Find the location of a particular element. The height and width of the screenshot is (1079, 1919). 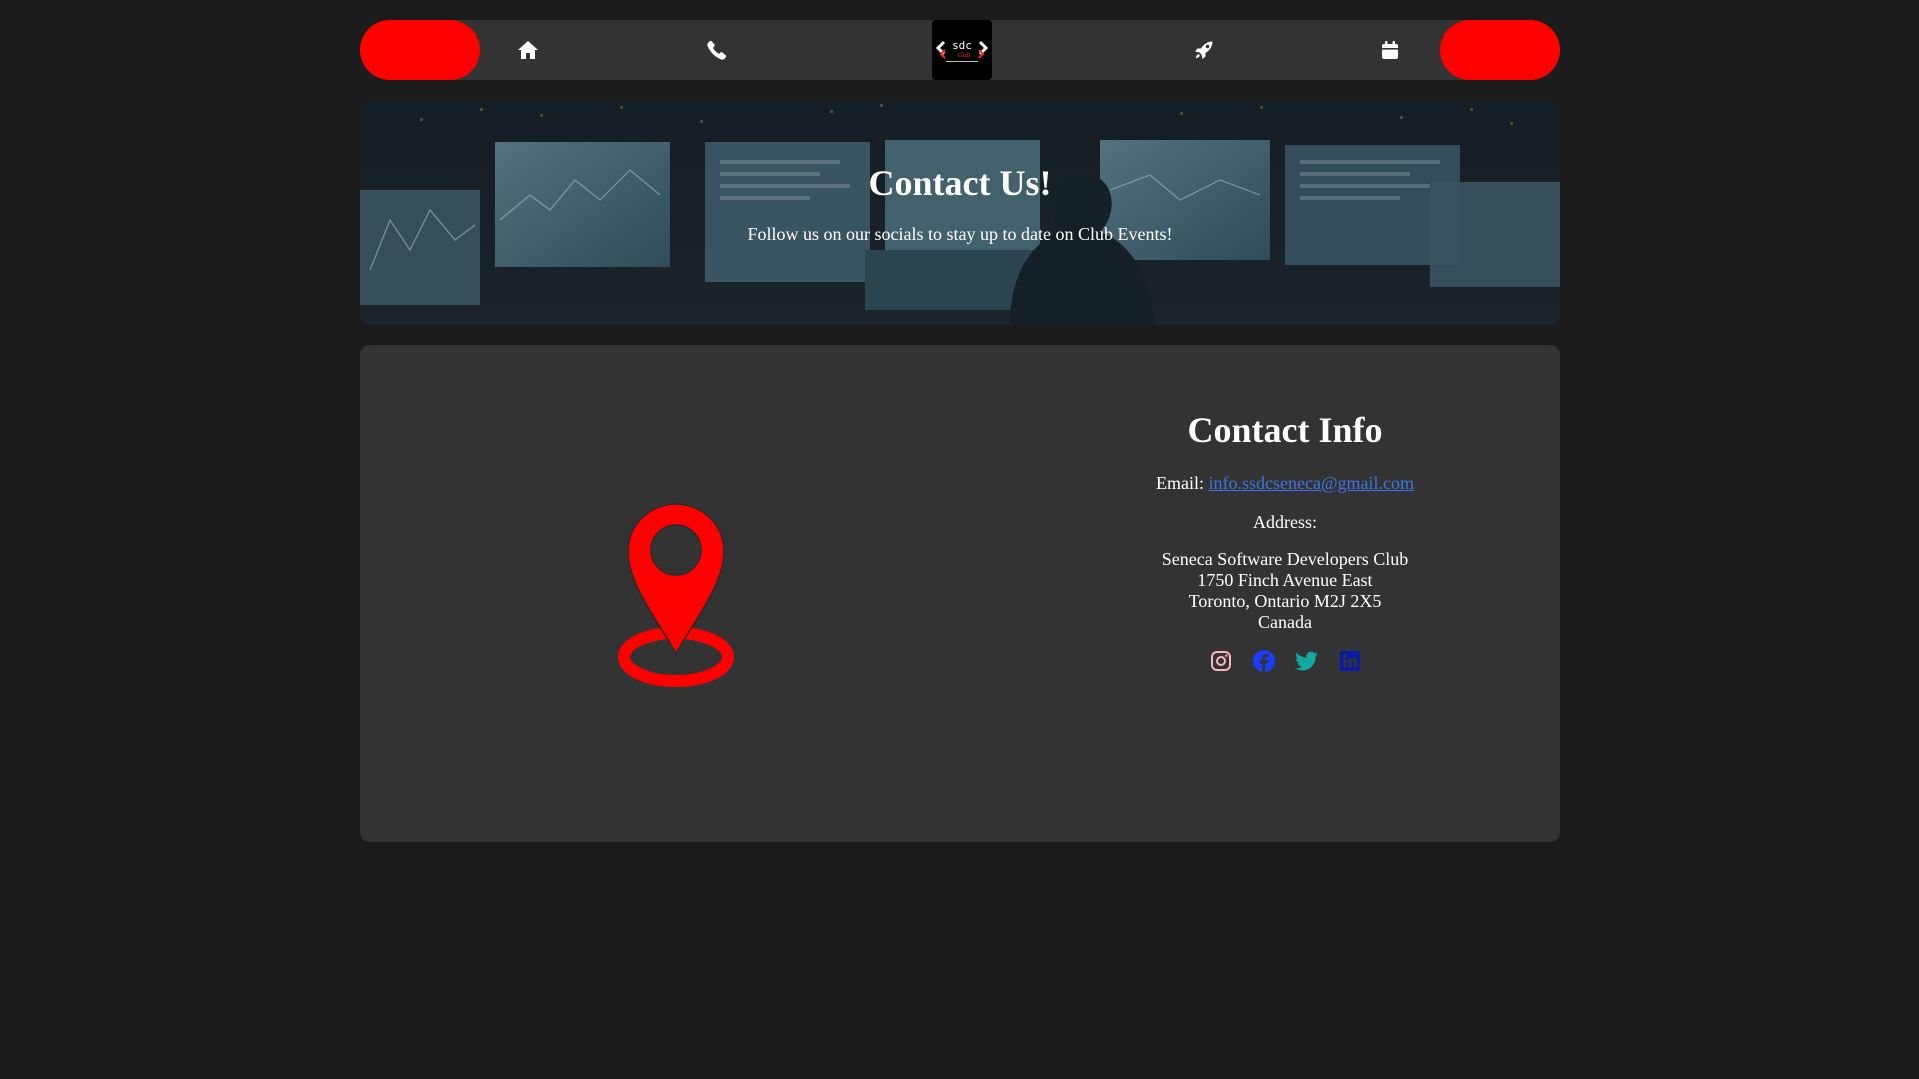

email-label: Email: is located at coordinates (1179, 483).